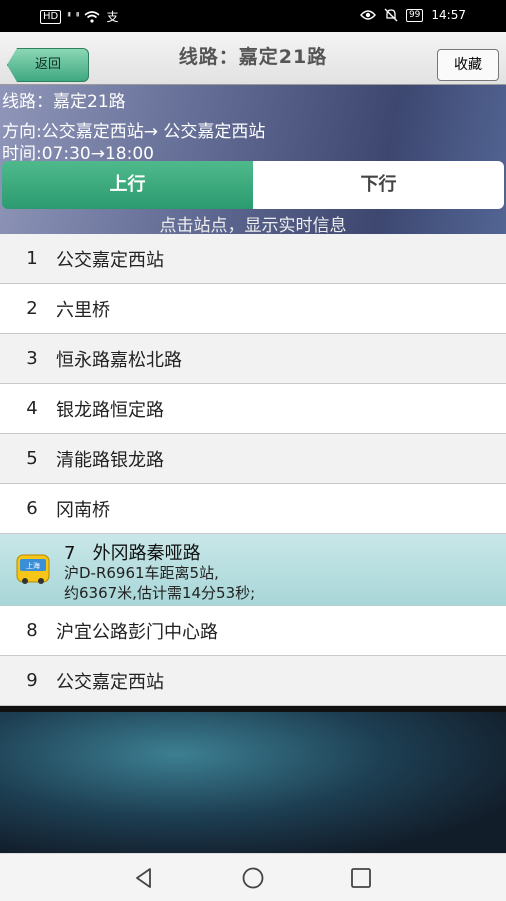 The height and width of the screenshot is (901, 506). Describe the element at coordinates (253, 359) in the screenshot. I see `station-row: 3 恒永路嘉松北路` at that location.